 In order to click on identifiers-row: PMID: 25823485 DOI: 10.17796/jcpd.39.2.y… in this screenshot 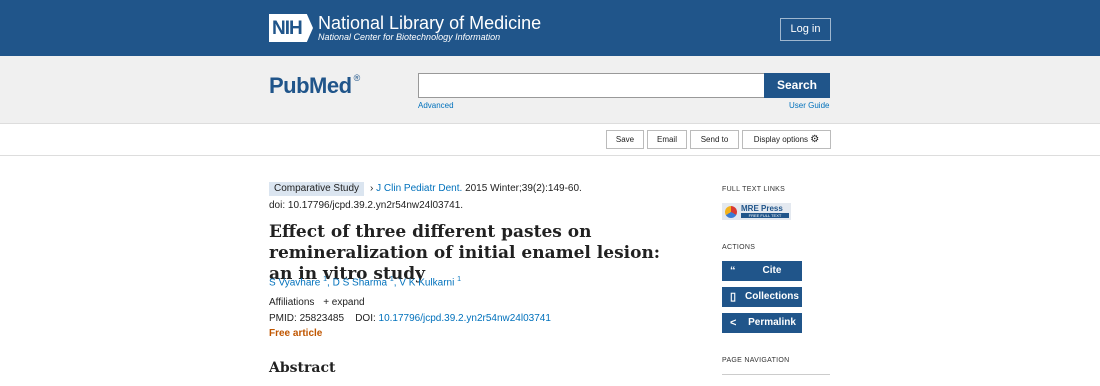, I will do `click(410, 318)`.